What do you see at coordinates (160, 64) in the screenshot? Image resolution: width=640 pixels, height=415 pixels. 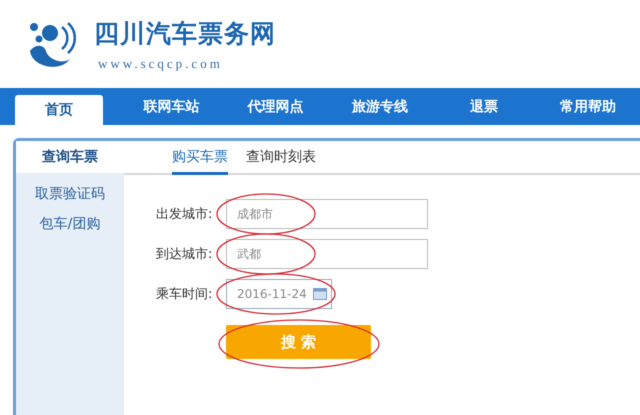 I see `site-url: www.scqcp.com` at bounding box center [160, 64].